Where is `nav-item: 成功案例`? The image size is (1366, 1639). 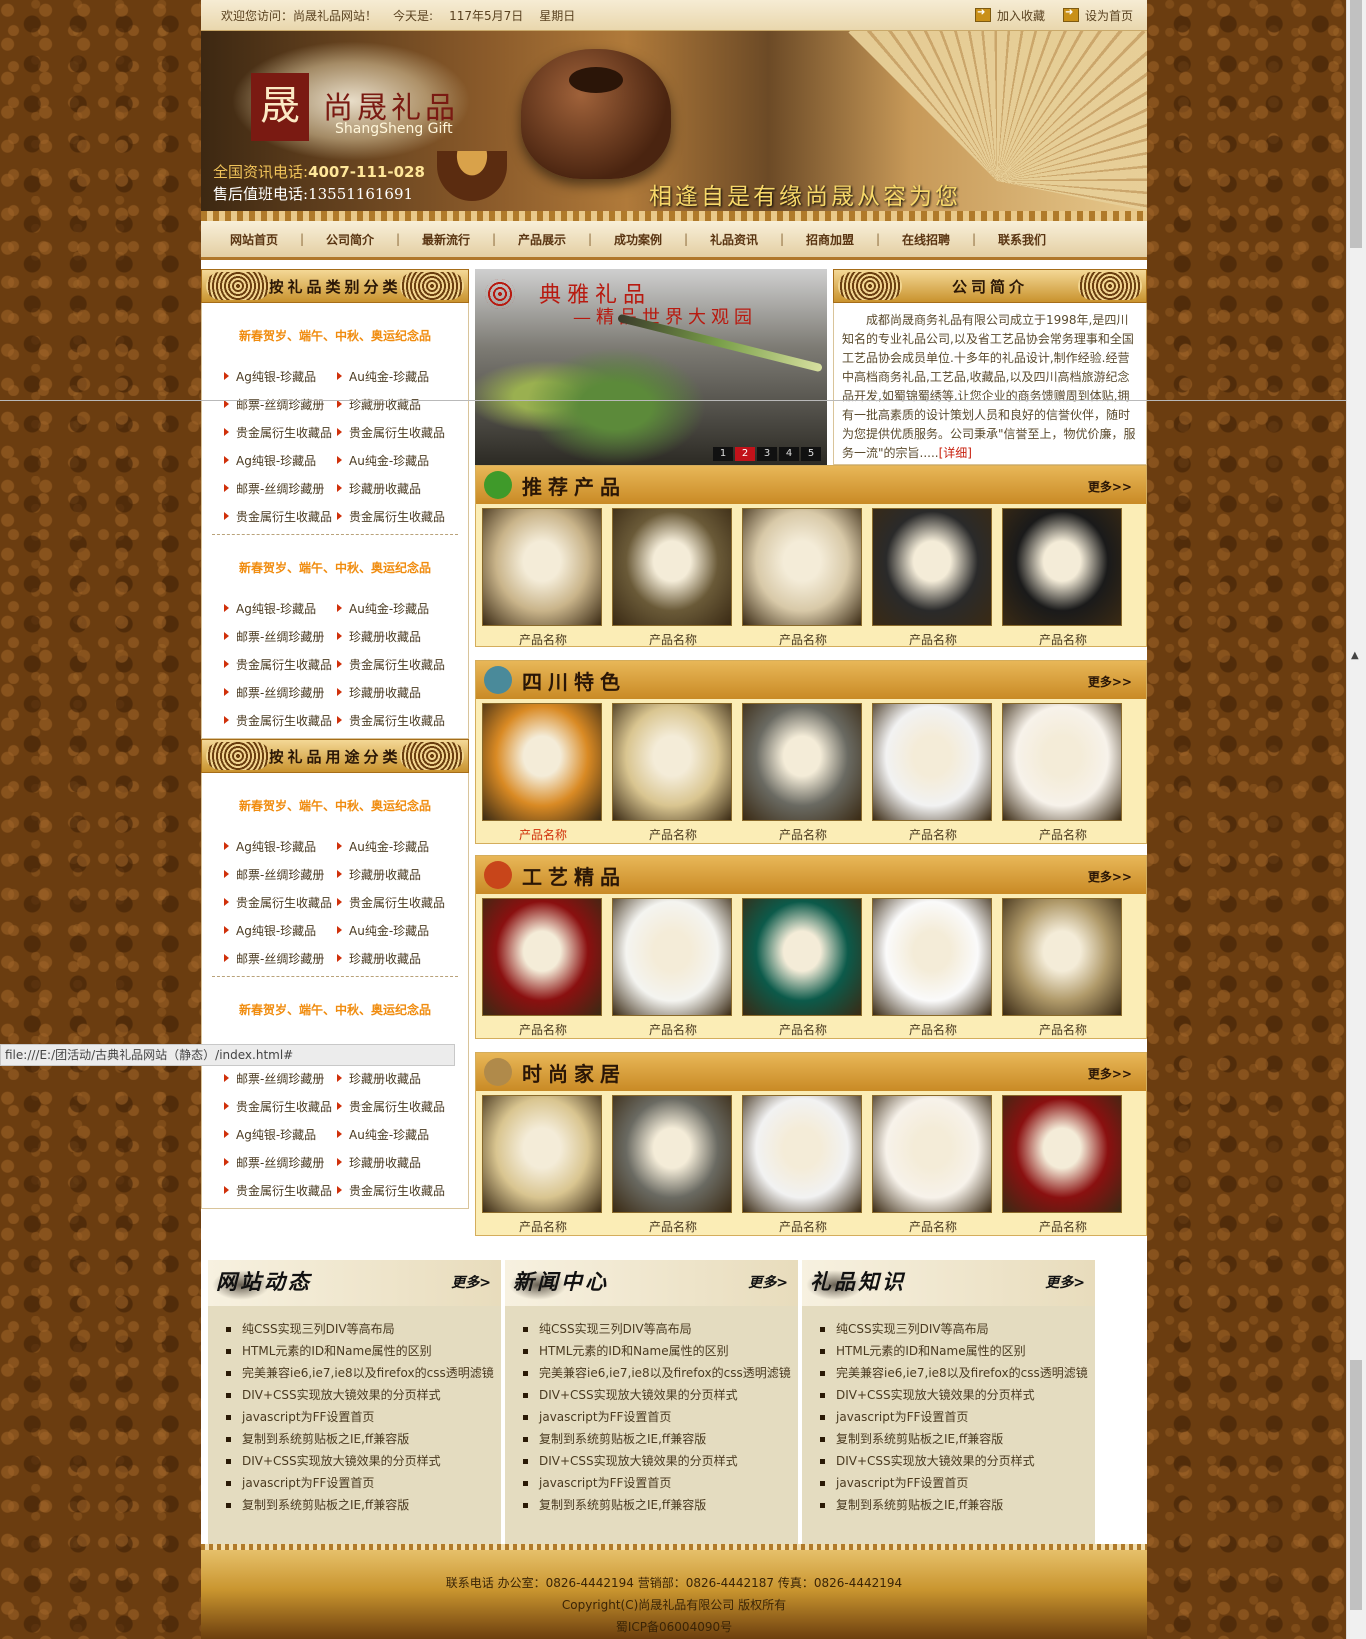 nav-item: 成功案例 is located at coordinates (638, 239).